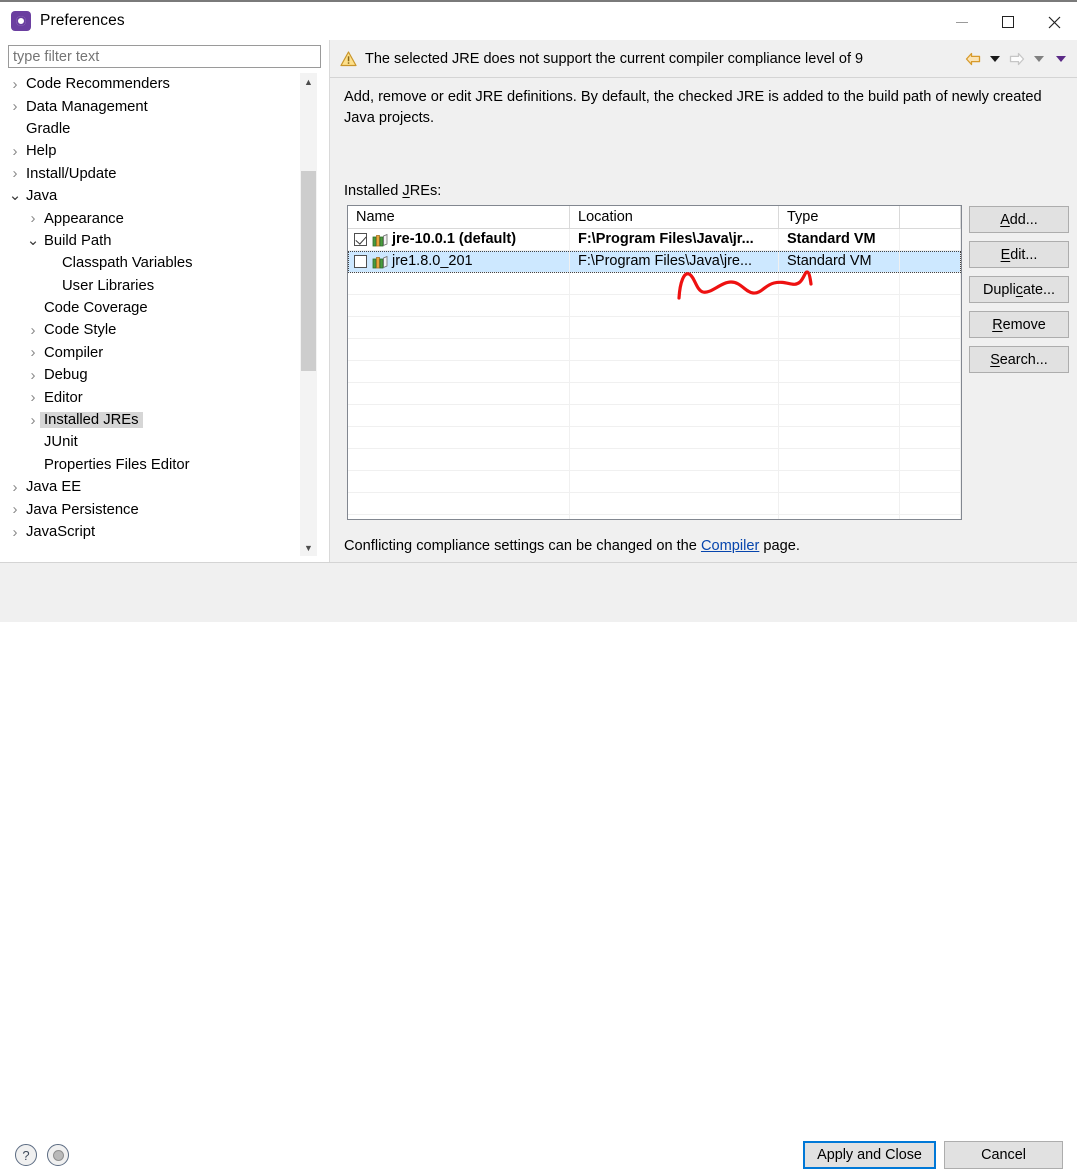  Describe the element at coordinates (1054, 22) in the screenshot. I see `close-button` at that location.